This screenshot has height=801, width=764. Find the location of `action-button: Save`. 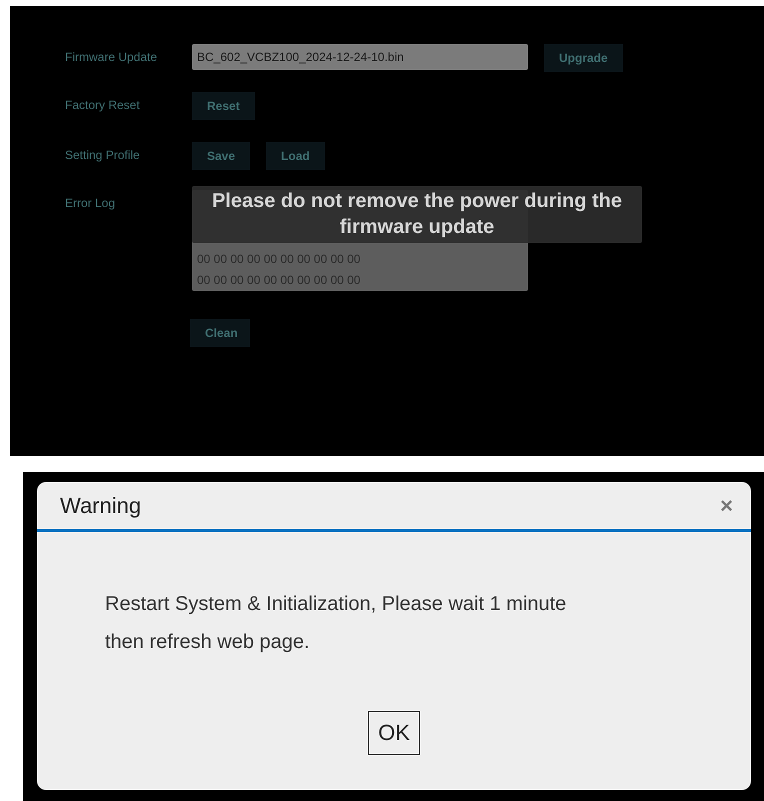

action-button: Save is located at coordinates (221, 156).